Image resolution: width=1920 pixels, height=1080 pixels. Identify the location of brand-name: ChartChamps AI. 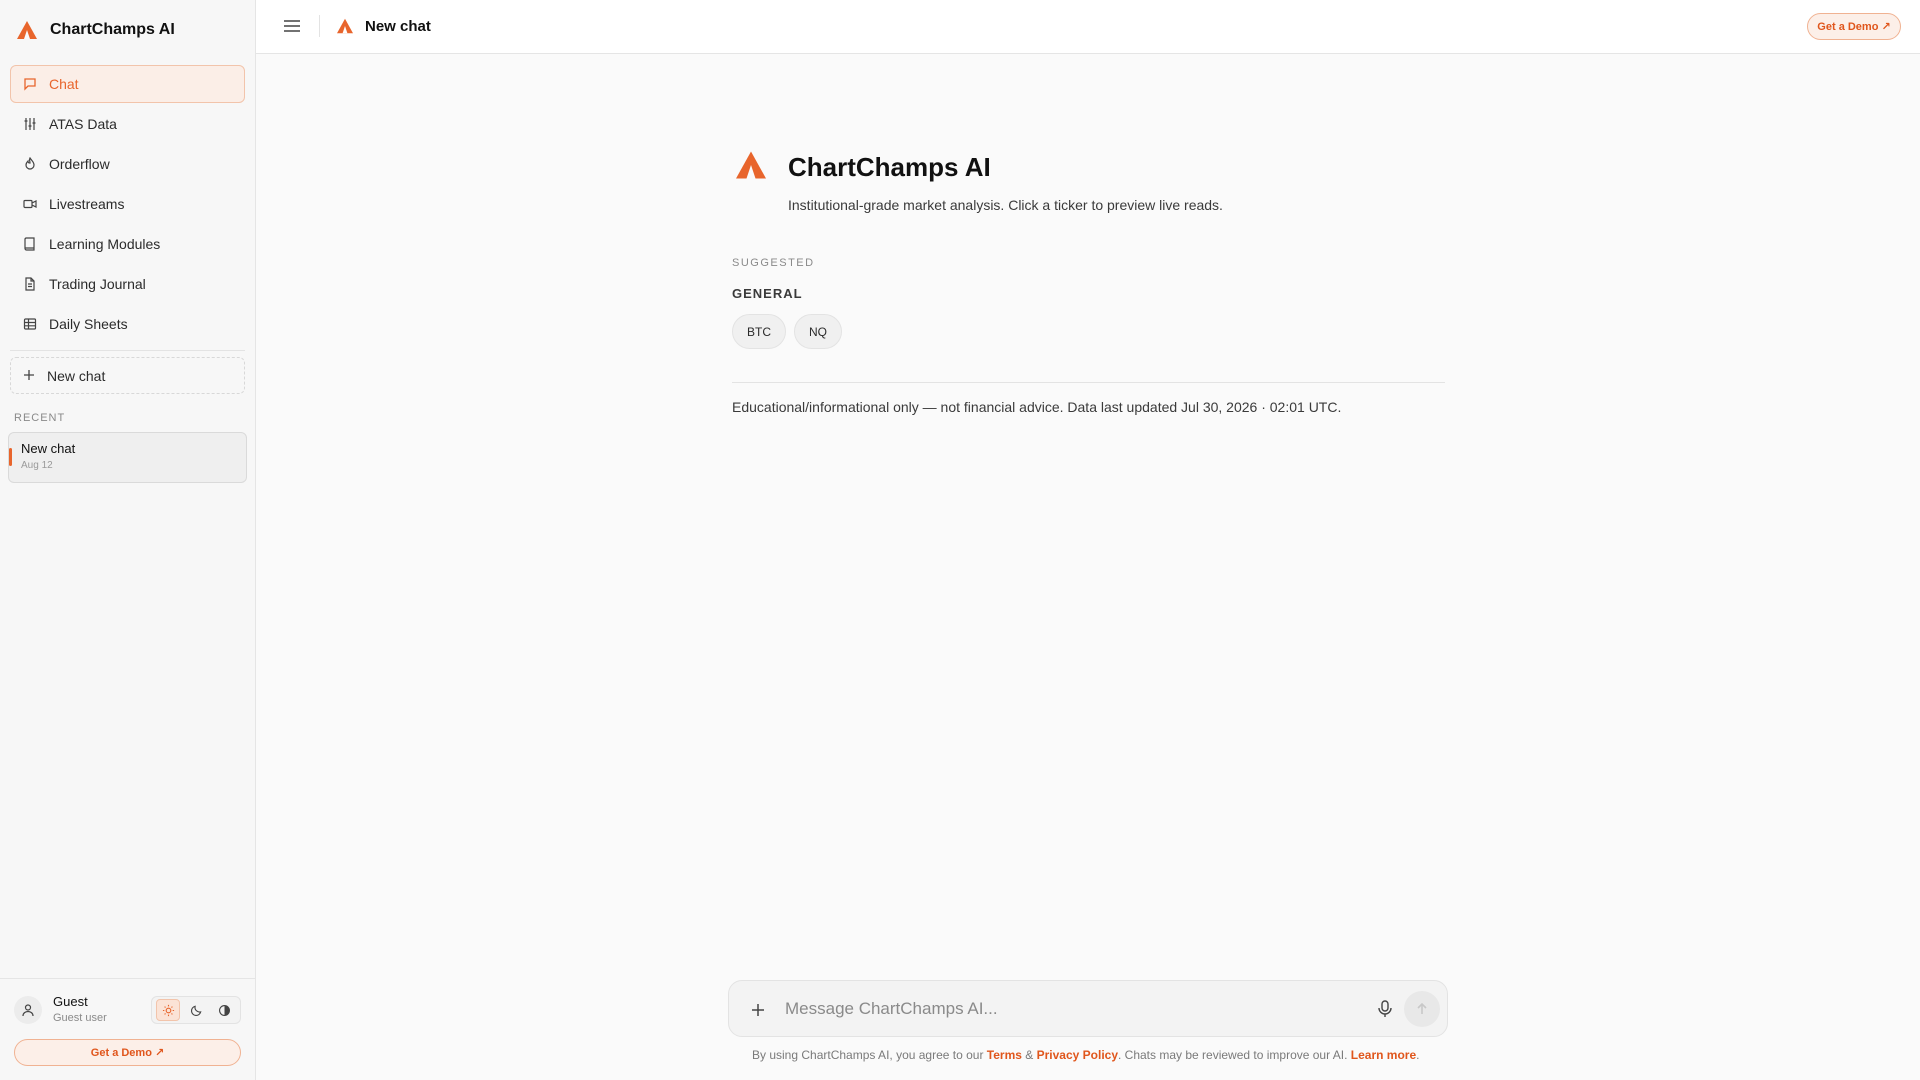
(112, 29).